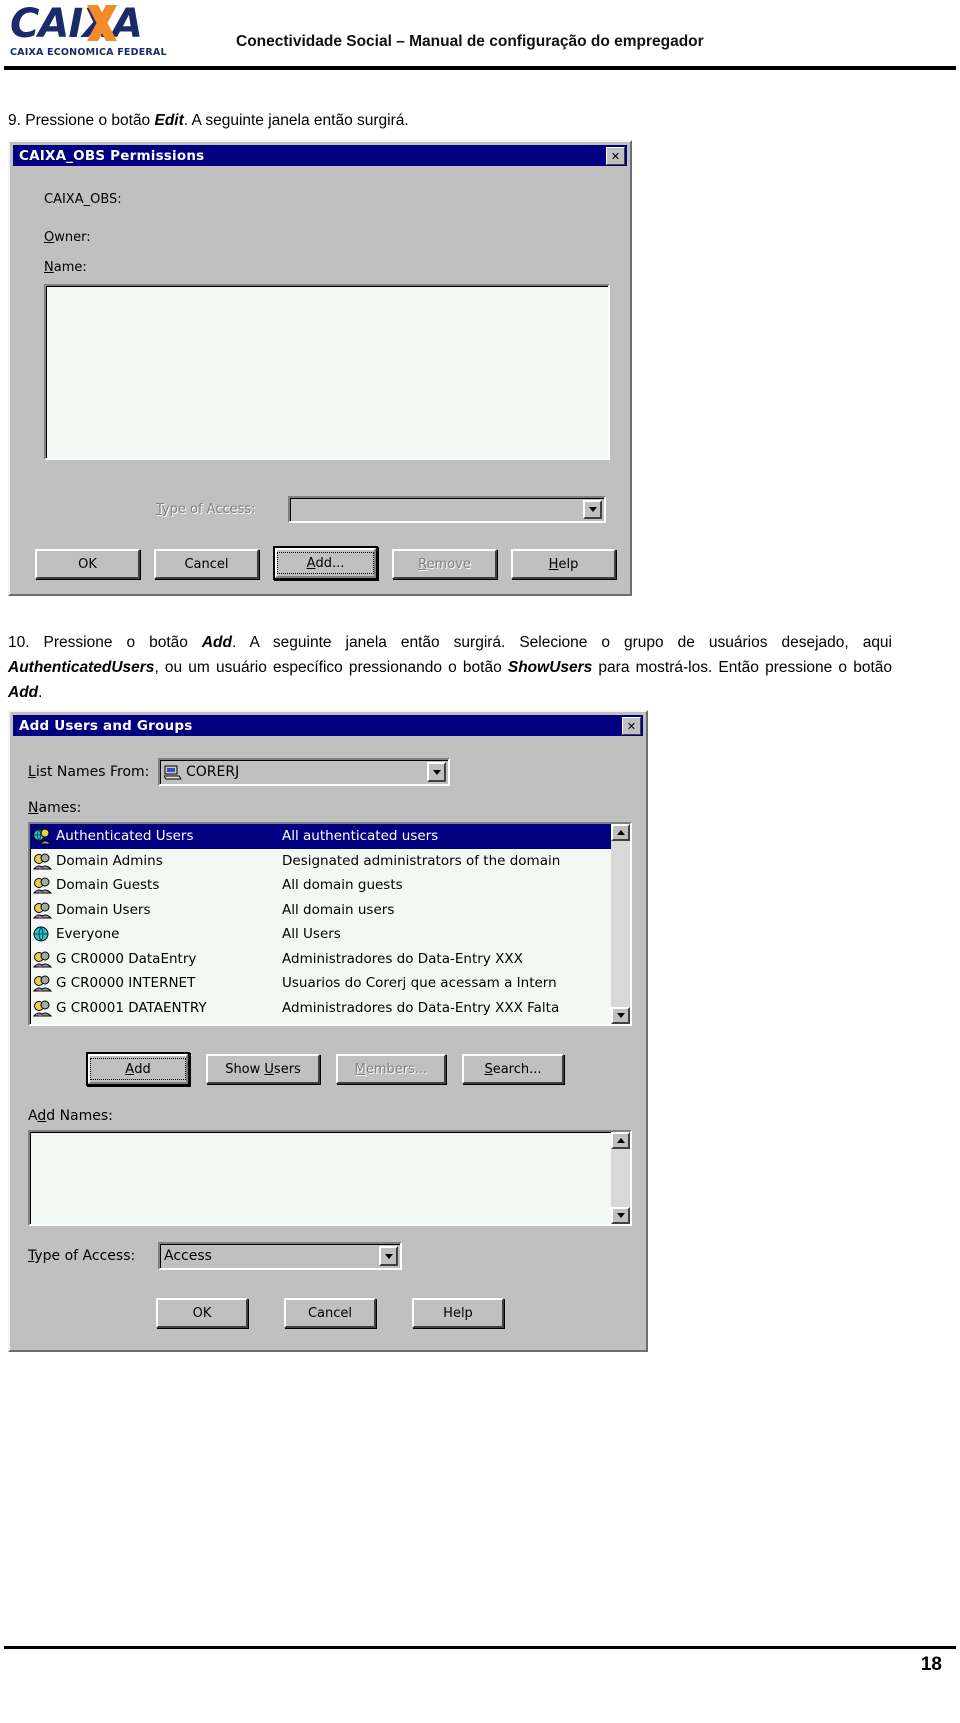  Describe the element at coordinates (41, 934) in the screenshot. I see `globe-icon` at that location.